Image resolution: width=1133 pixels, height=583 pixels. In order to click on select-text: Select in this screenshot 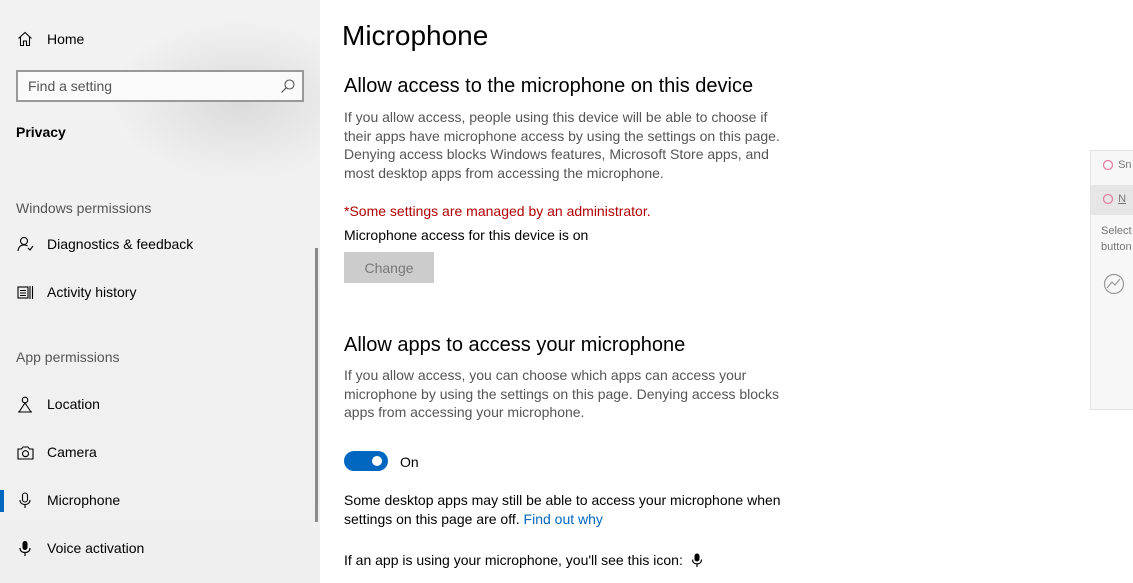, I will do `click(1116, 231)`.